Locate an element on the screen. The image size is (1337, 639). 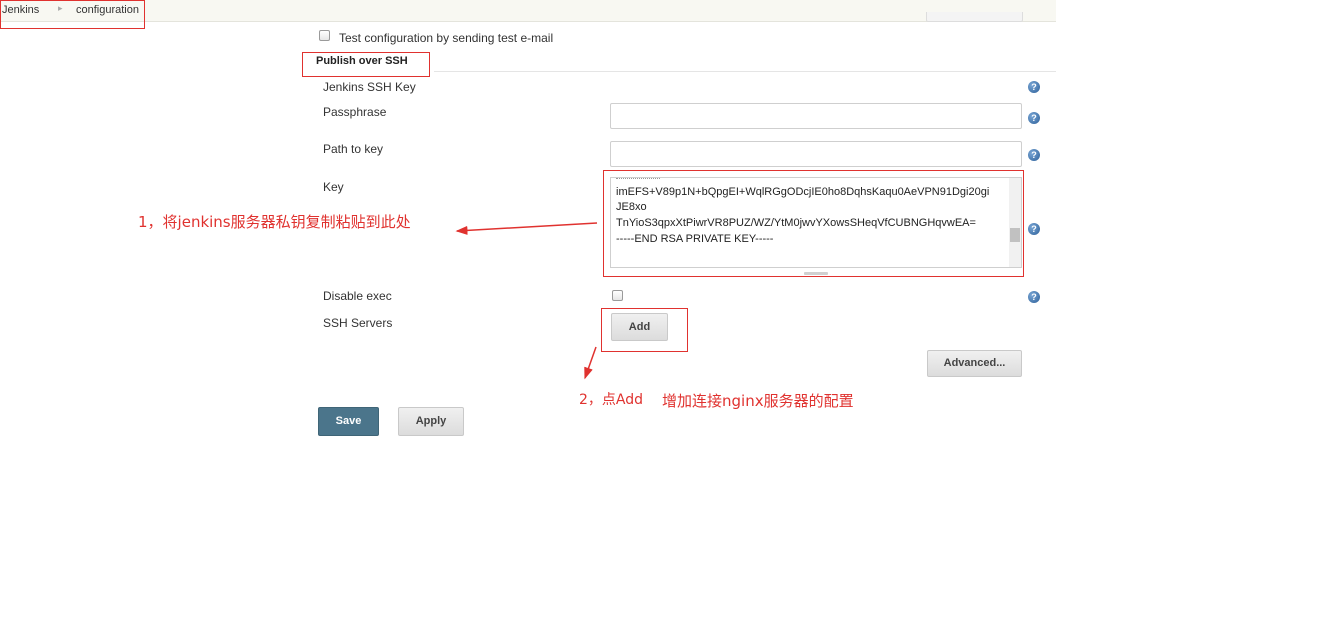
annotation-arrows is located at coordinates (526, 301).